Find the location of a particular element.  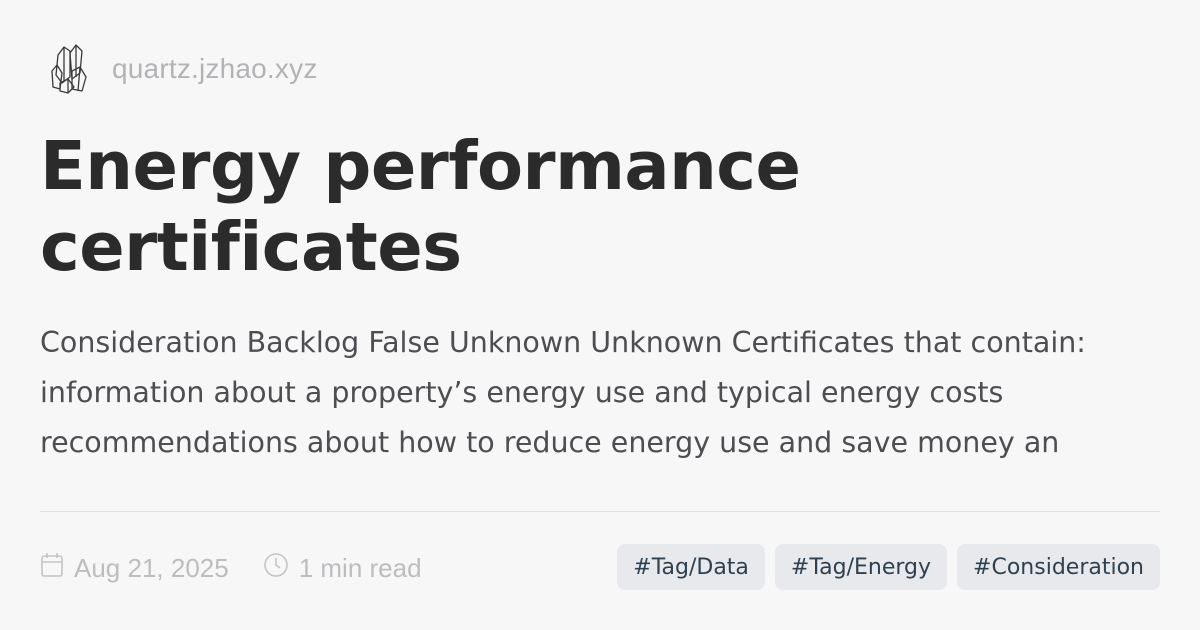

clock-icon is located at coordinates (281, 568).